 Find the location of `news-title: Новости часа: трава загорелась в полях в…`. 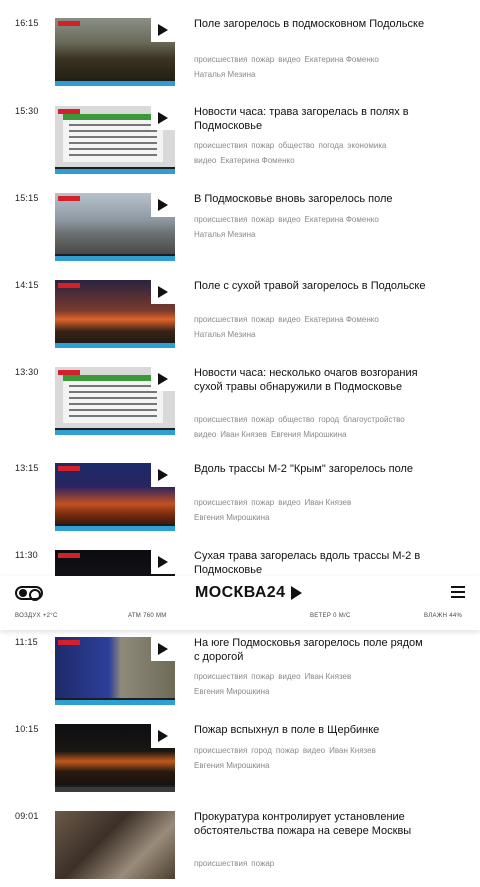

news-title: Новости часа: трава загорелась в полях в… is located at coordinates (310, 119).